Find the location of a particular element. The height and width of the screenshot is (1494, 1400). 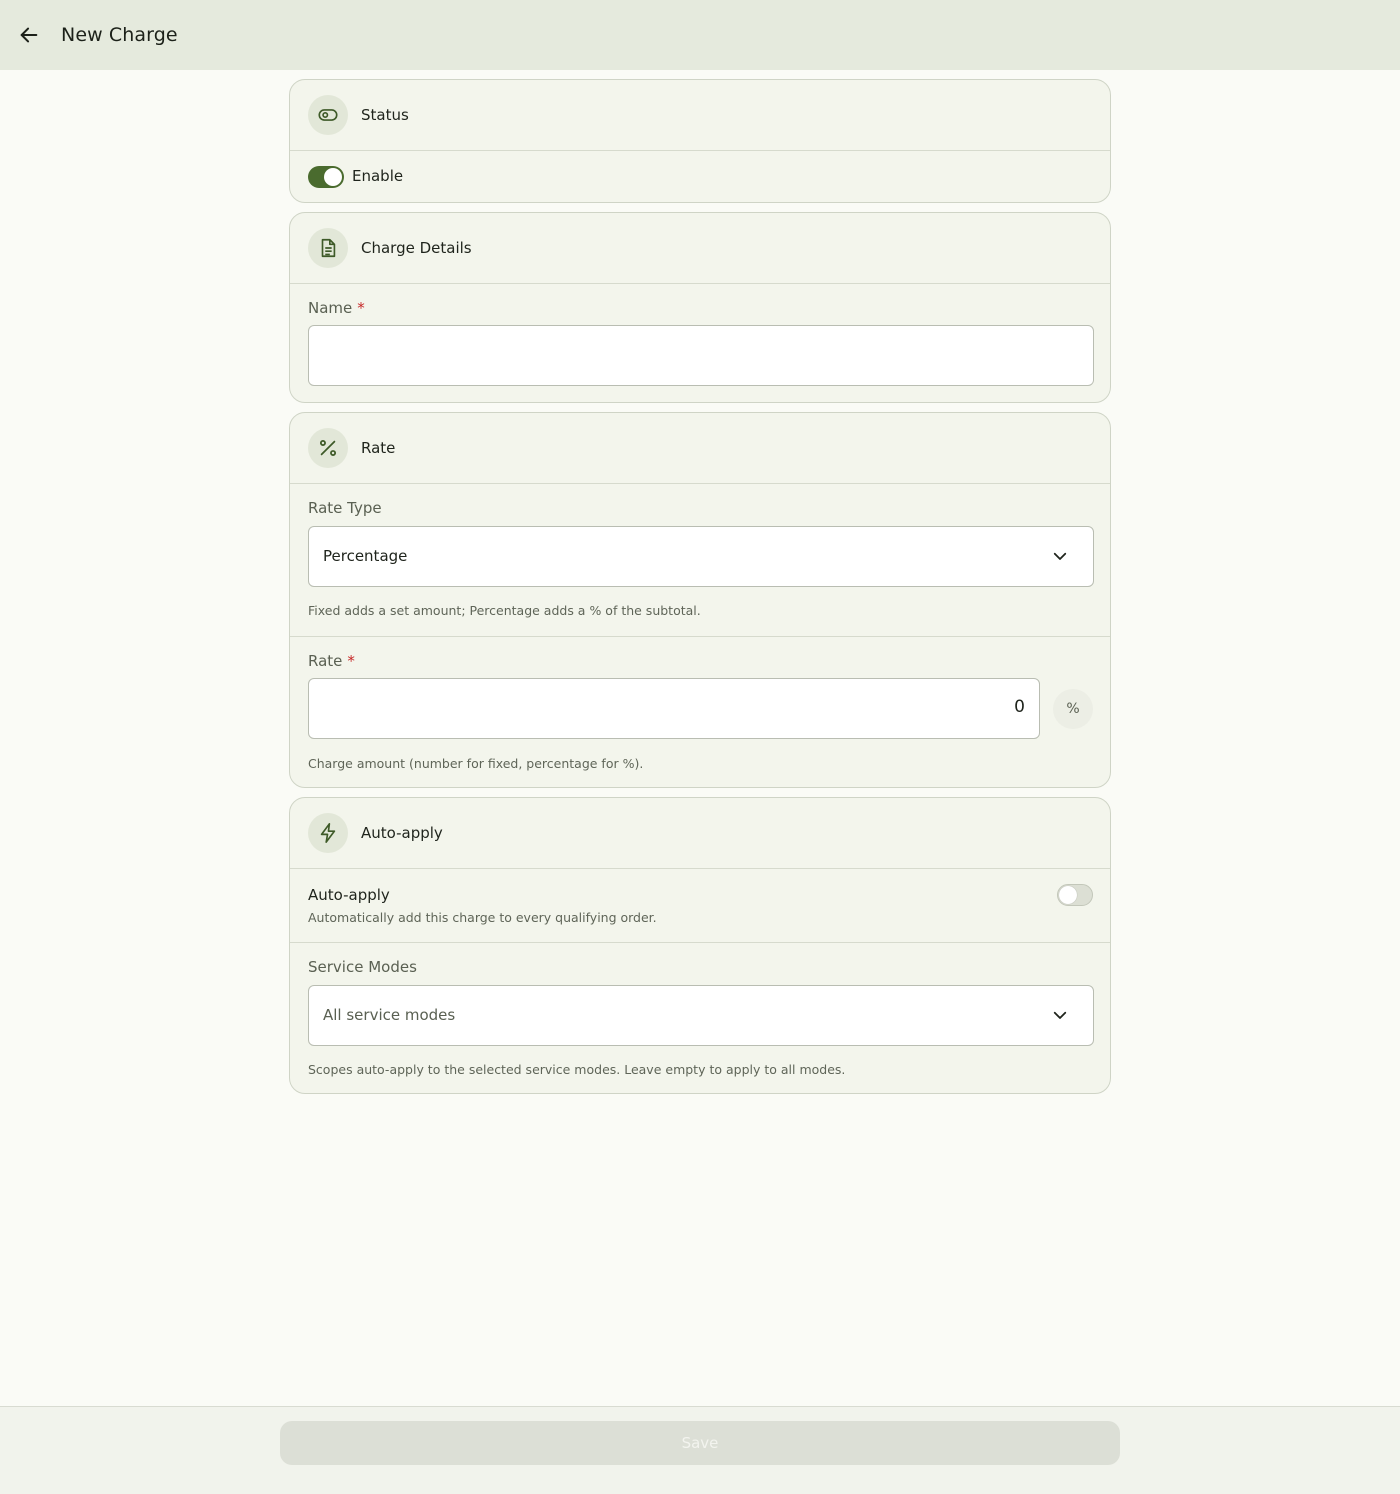

back-button is located at coordinates (29, 35).